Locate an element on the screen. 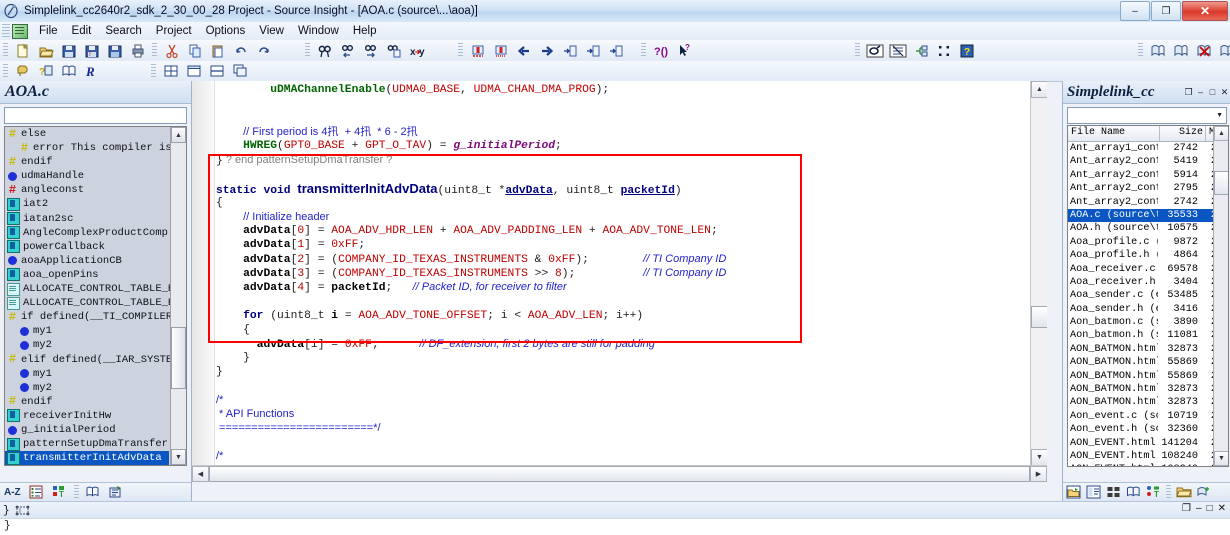 The height and width of the screenshot is (535, 1230). bookmark-set-icon is located at coordinates (477, 50).